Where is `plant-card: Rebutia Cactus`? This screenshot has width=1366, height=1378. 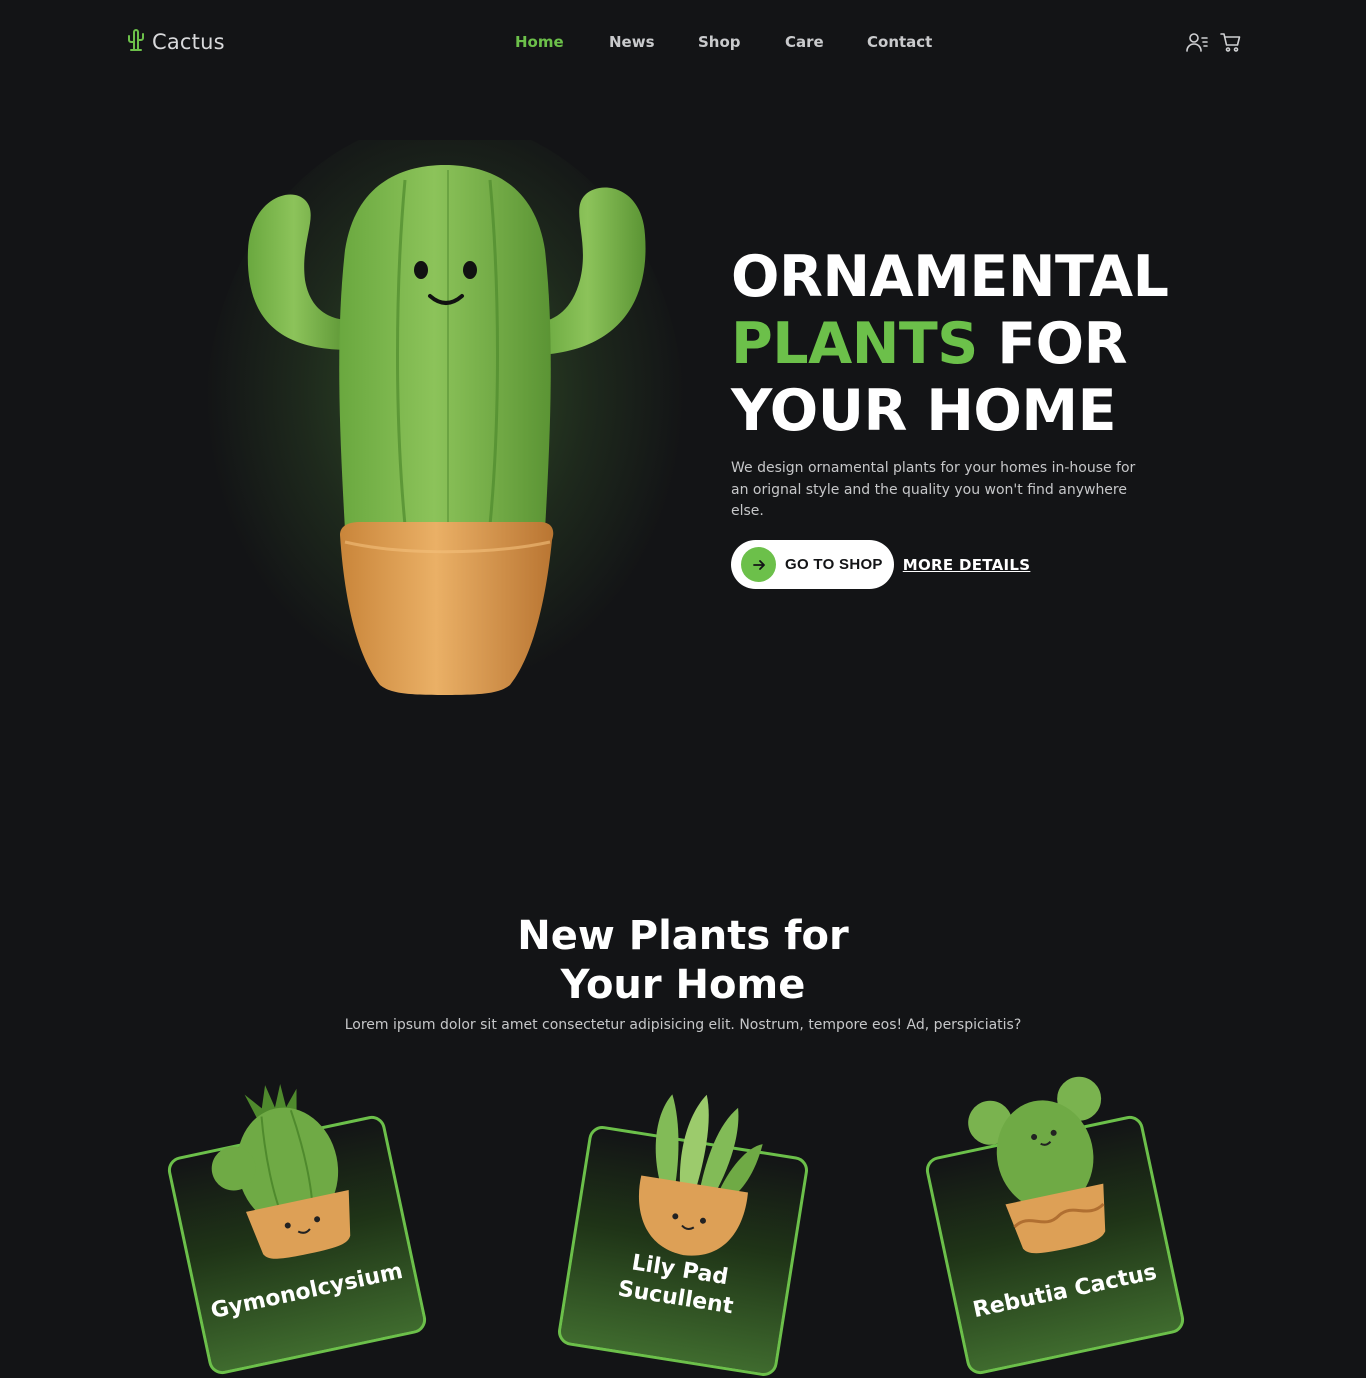
plant-card: Rebutia Cactus is located at coordinates (1055, 1226).